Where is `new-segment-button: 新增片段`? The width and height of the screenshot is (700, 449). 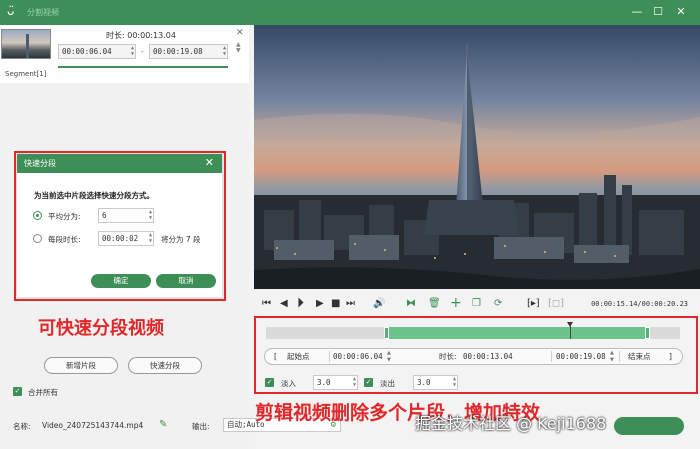 new-segment-button: 新增片段 is located at coordinates (81, 365).